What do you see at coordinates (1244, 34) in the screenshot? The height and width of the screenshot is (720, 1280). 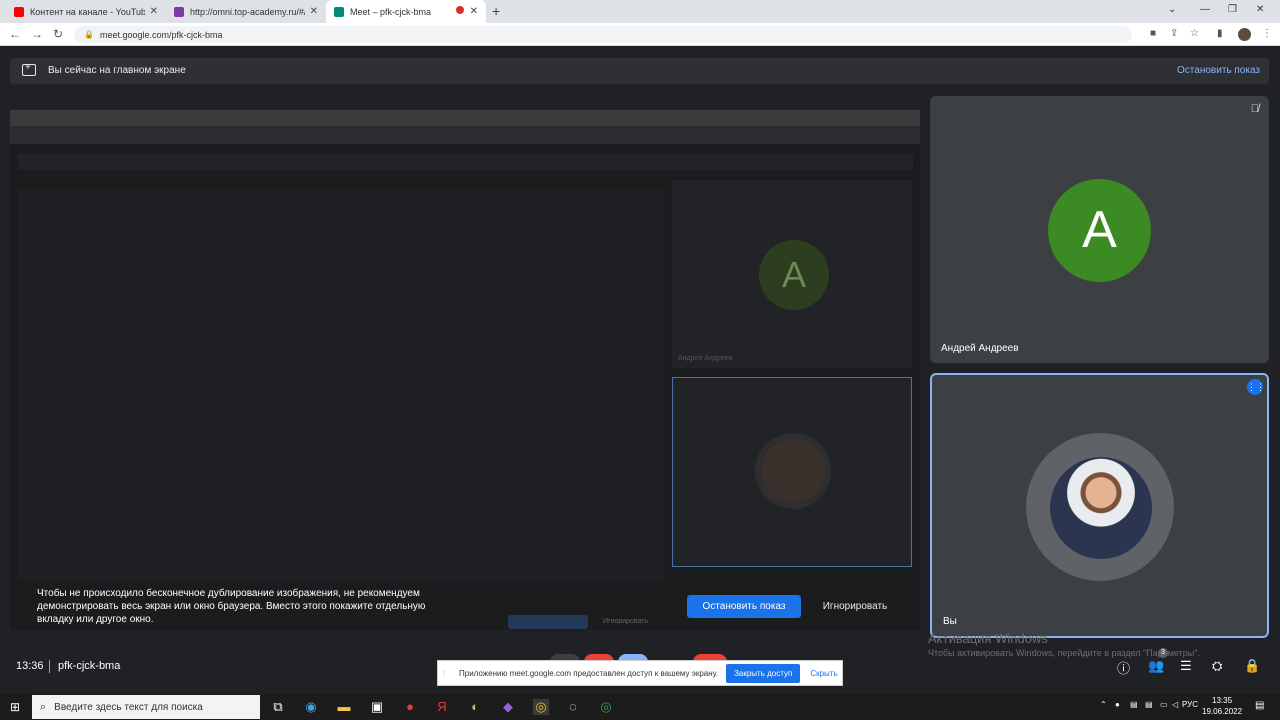 I see `profile-avatar` at bounding box center [1244, 34].